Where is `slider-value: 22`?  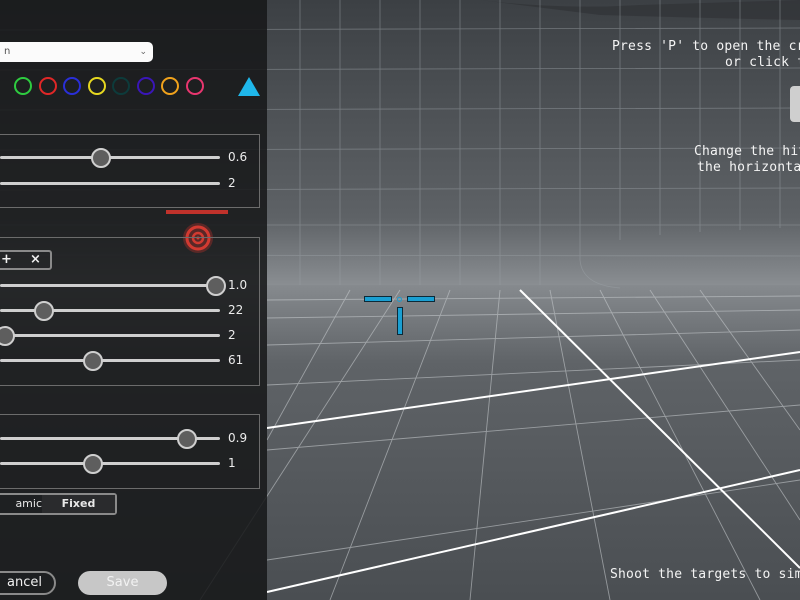 slider-value: 22 is located at coordinates (236, 310).